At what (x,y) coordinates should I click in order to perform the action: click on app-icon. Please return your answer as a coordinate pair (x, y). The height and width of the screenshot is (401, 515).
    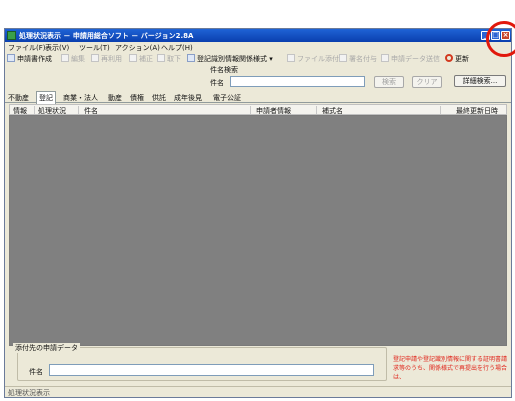
    Looking at the image, I should click on (11, 35).